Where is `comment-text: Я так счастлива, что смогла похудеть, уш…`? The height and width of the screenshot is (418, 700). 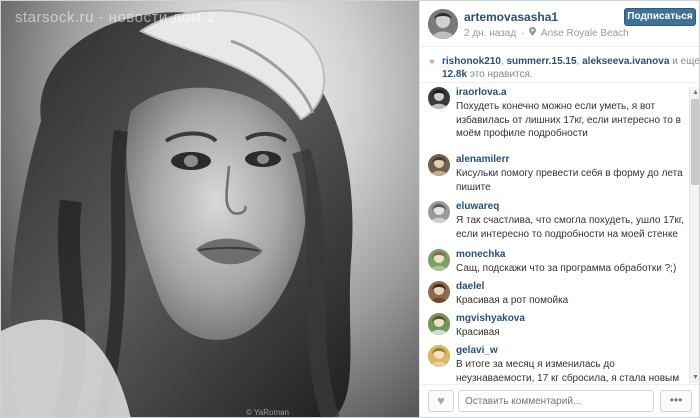
comment-text: Я так счастлива, что смогла похудеть, уш… is located at coordinates (570, 227).